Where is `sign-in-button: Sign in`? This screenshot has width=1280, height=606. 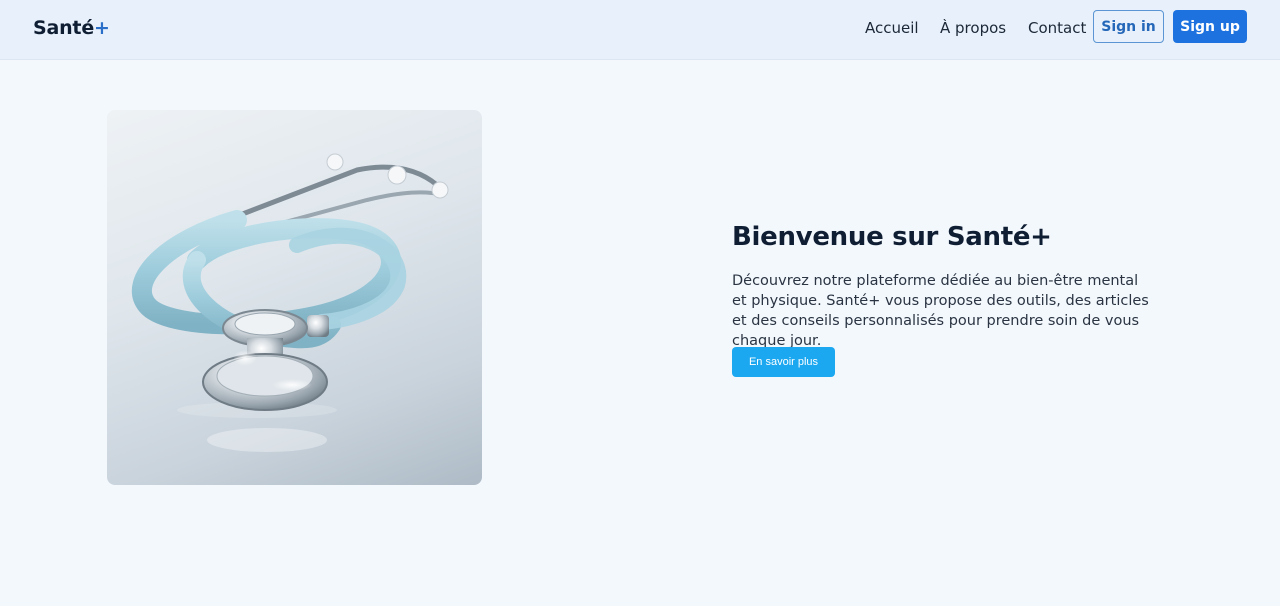
sign-in-button: Sign in is located at coordinates (1128, 26).